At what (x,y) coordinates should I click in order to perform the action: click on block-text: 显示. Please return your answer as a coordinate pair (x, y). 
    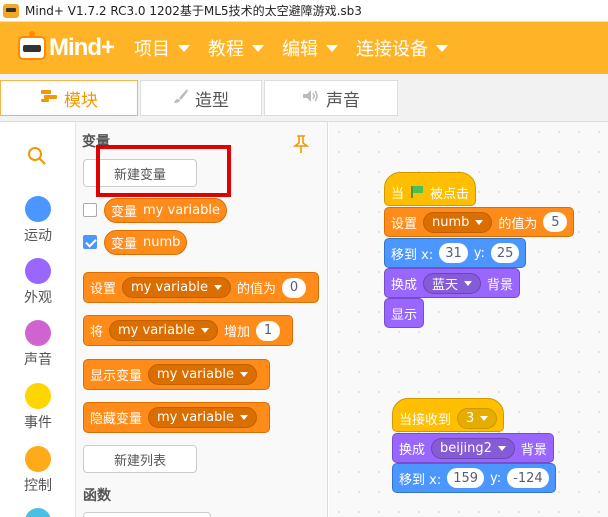
    Looking at the image, I should click on (404, 315).